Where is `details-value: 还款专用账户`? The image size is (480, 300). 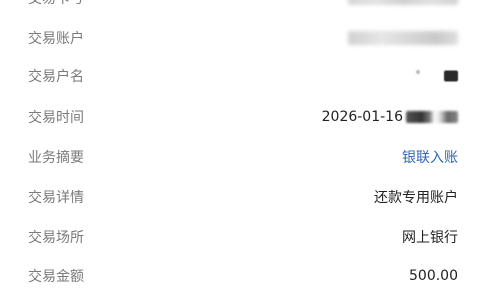
details-value: 还款专用账户 is located at coordinates (416, 198).